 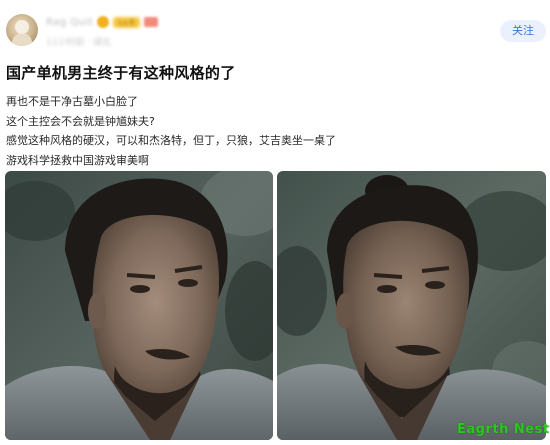 What do you see at coordinates (69, 22) in the screenshot?
I see `author-name: Rag Quit` at bounding box center [69, 22].